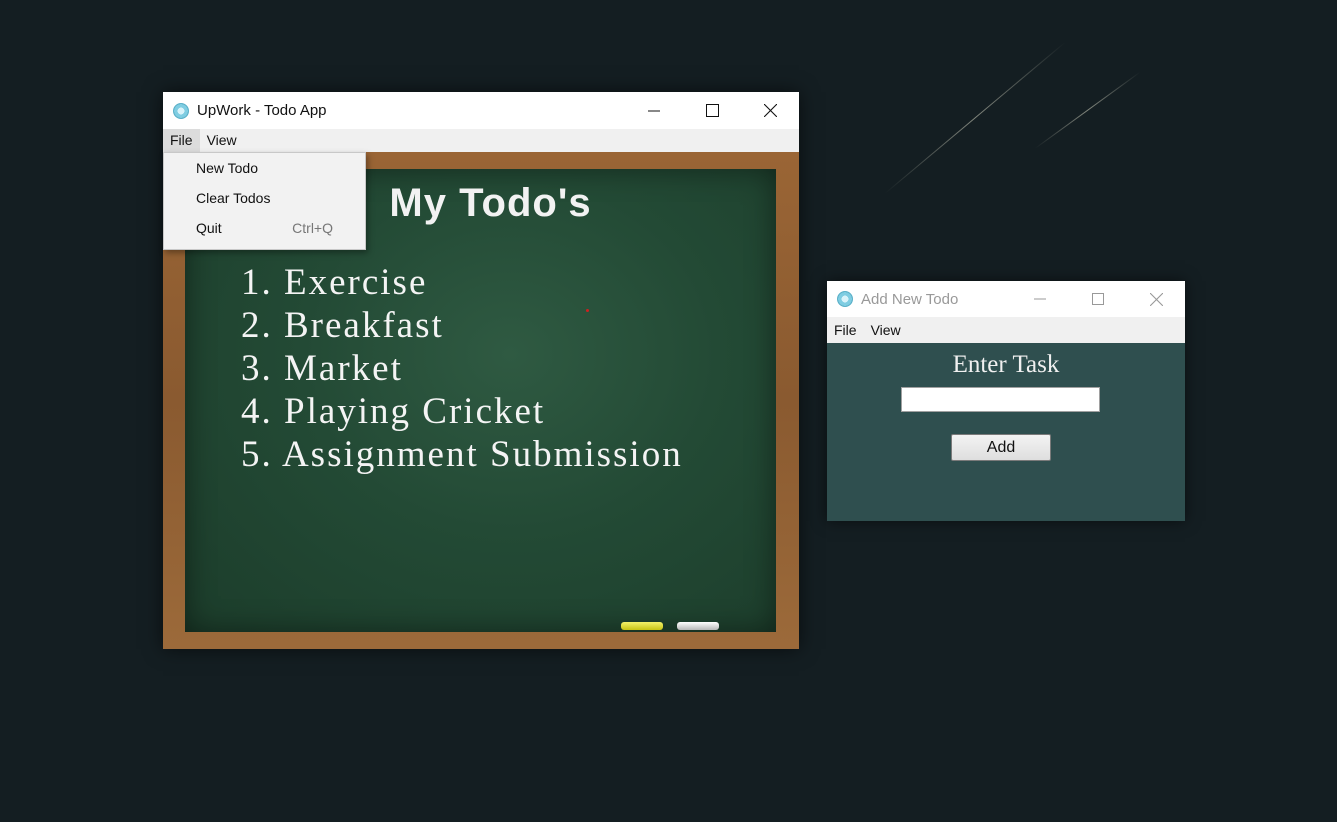 This screenshot has width=1337, height=822. What do you see at coordinates (264, 168) in the screenshot?
I see `menu-item-new-todo: New Todo` at bounding box center [264, 168].